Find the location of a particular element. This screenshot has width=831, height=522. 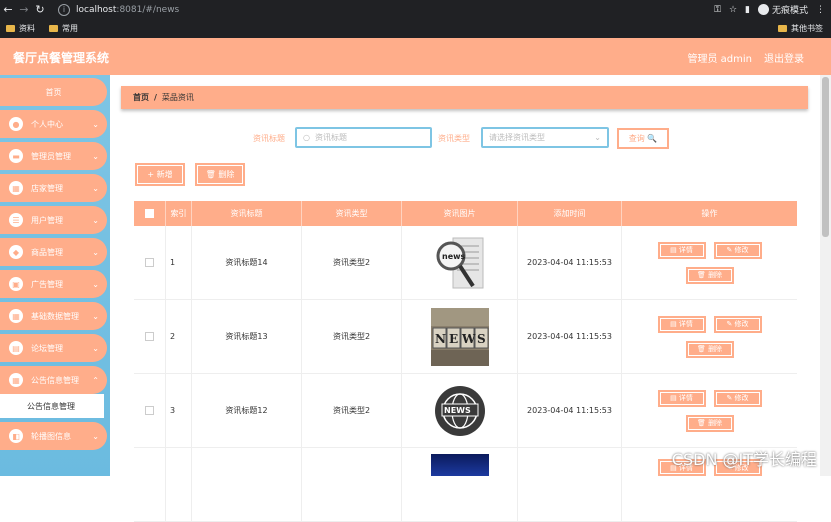

header-time: 添加时间 is located at coordinates (570, 213).